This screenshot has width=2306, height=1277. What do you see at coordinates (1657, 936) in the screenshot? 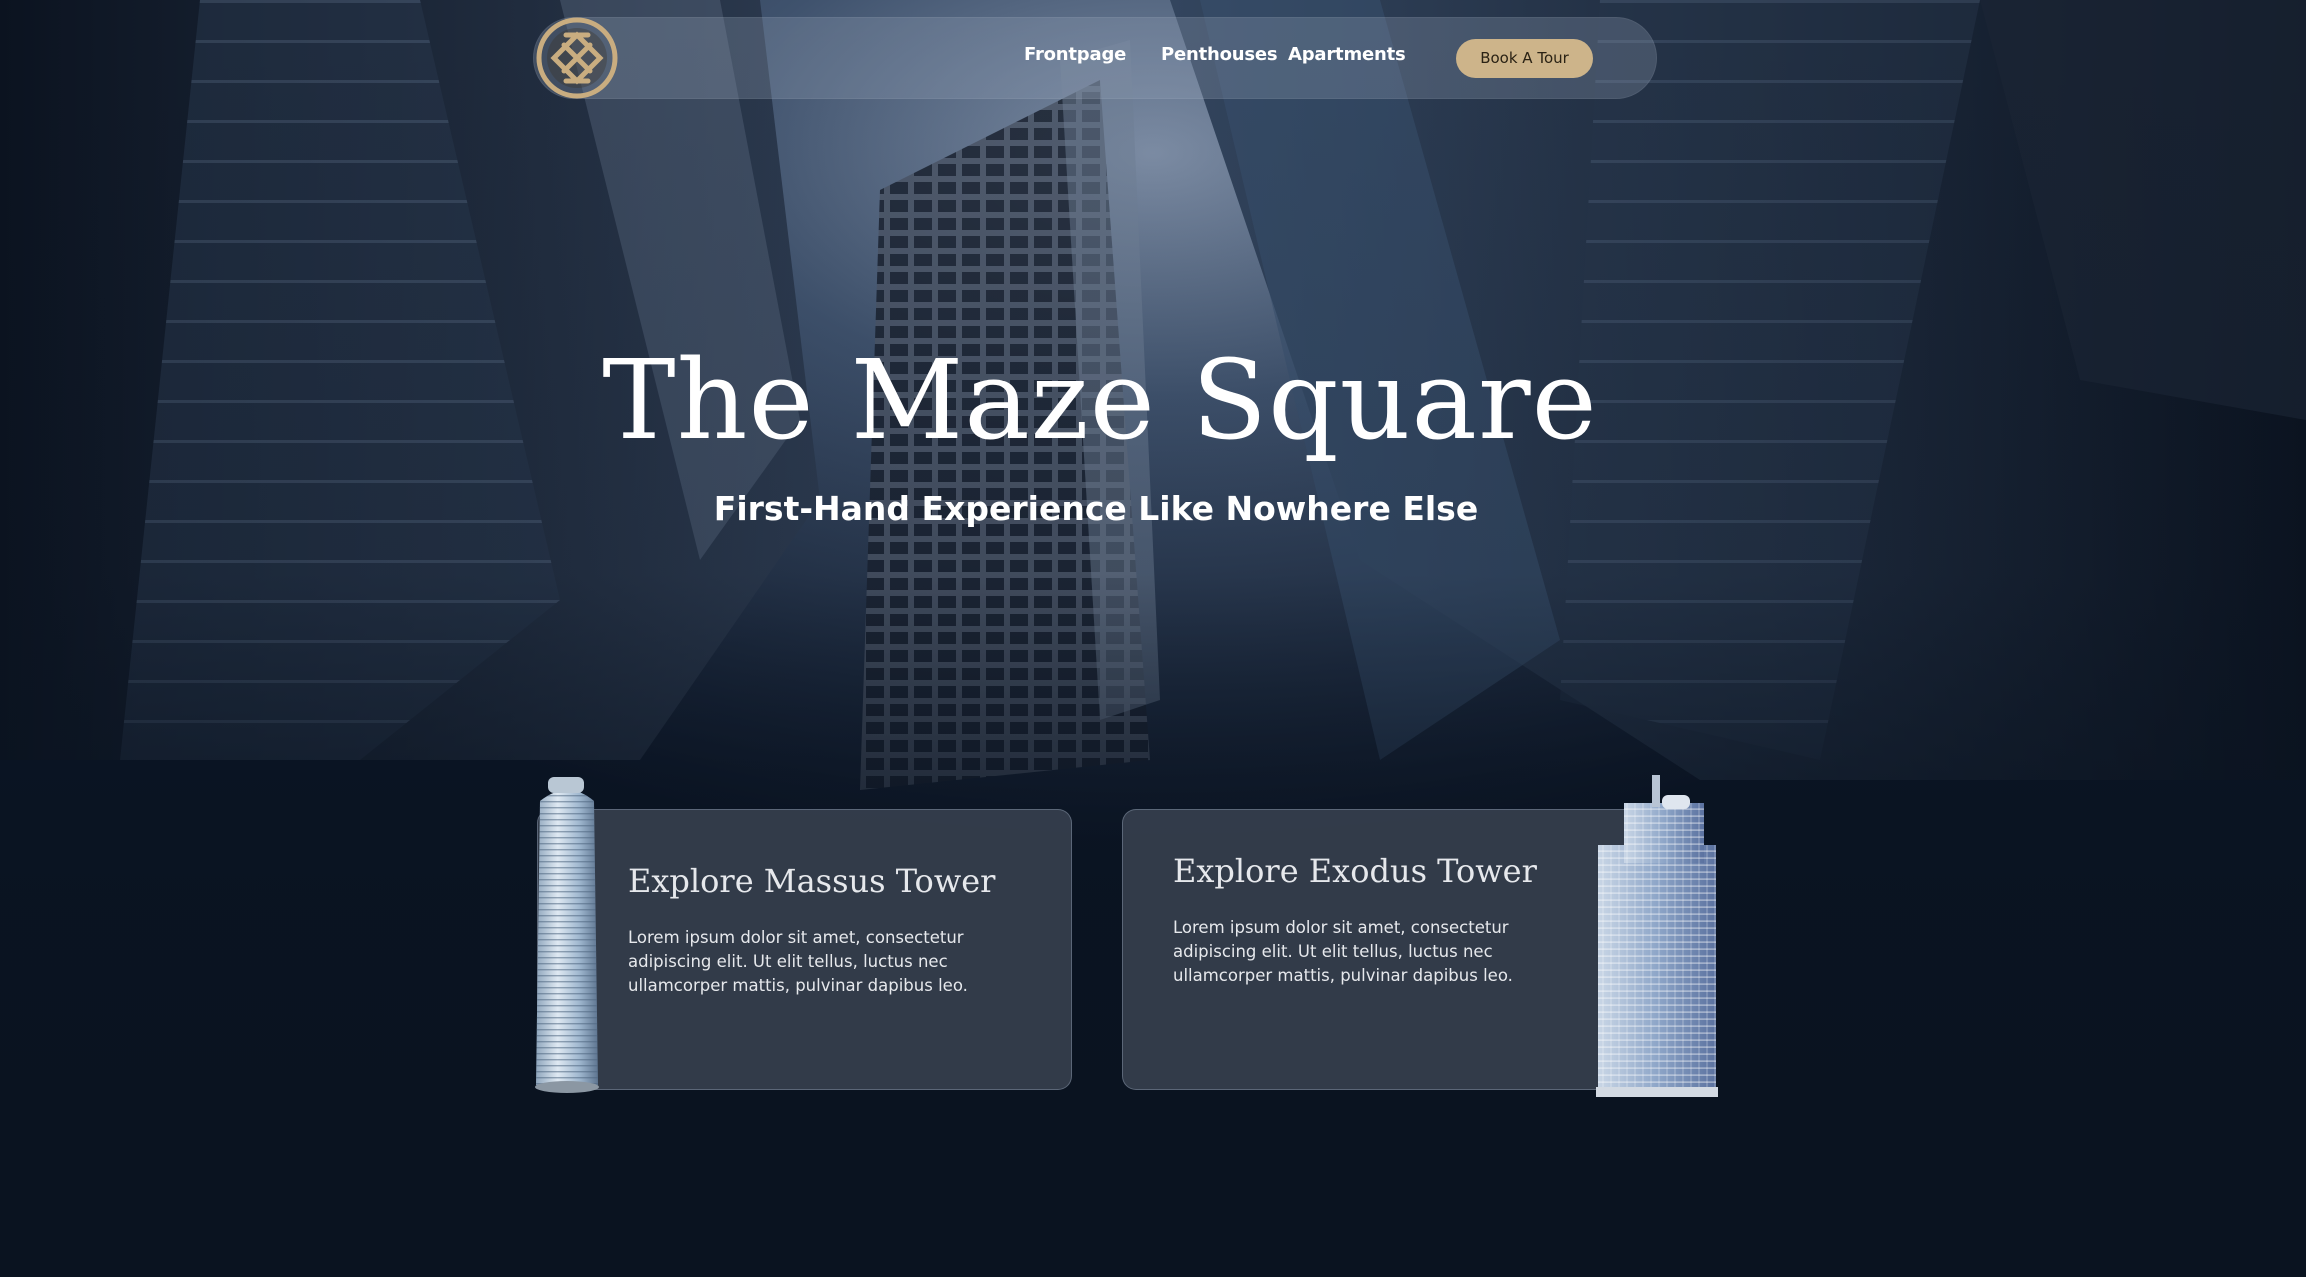
I see `exodus-tower-image` at bounding box center [1657, 936].